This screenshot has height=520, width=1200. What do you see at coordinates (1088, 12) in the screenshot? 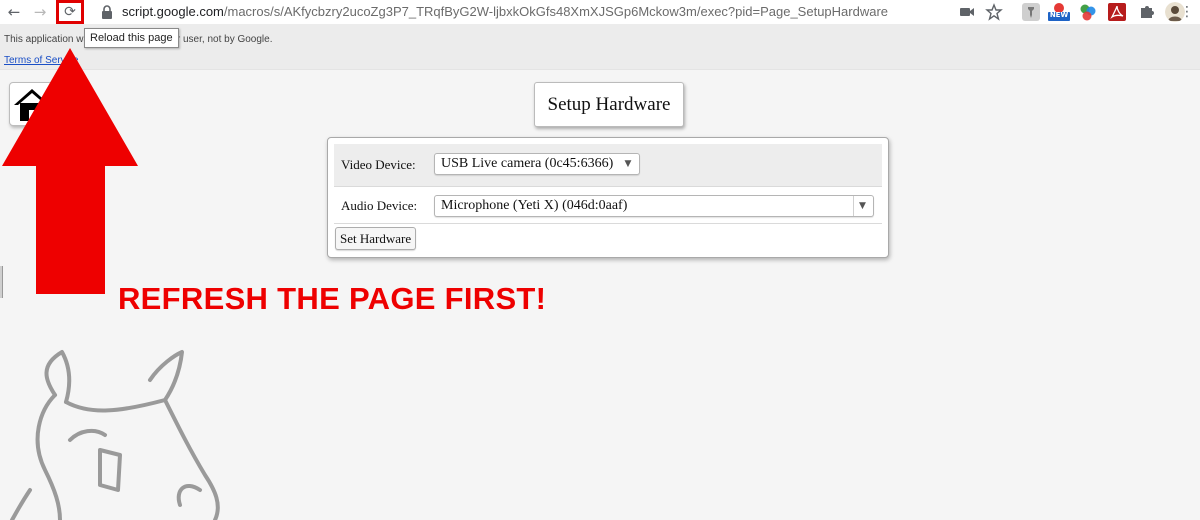
I see `circles-extension-icon` at bounding box center [1088, 12].